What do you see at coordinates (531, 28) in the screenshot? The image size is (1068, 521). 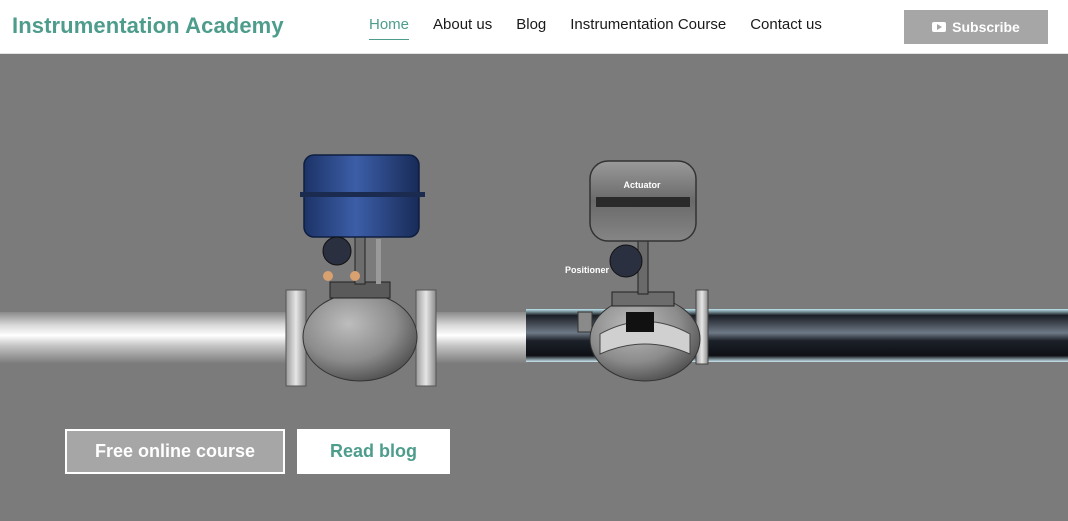 I see `nav-blog: Blog` at bounding box center [531, 28].